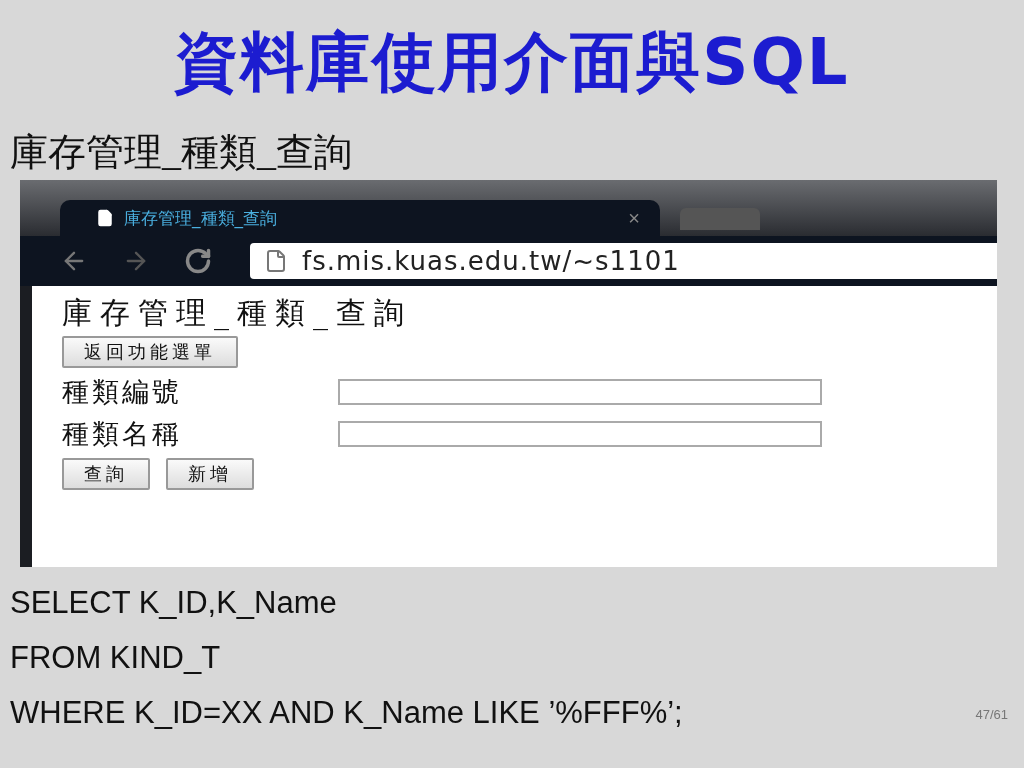  Describe the element at coordinates (122, 434) in the screenshot. I see `field-label: 種類名稱` at that location.